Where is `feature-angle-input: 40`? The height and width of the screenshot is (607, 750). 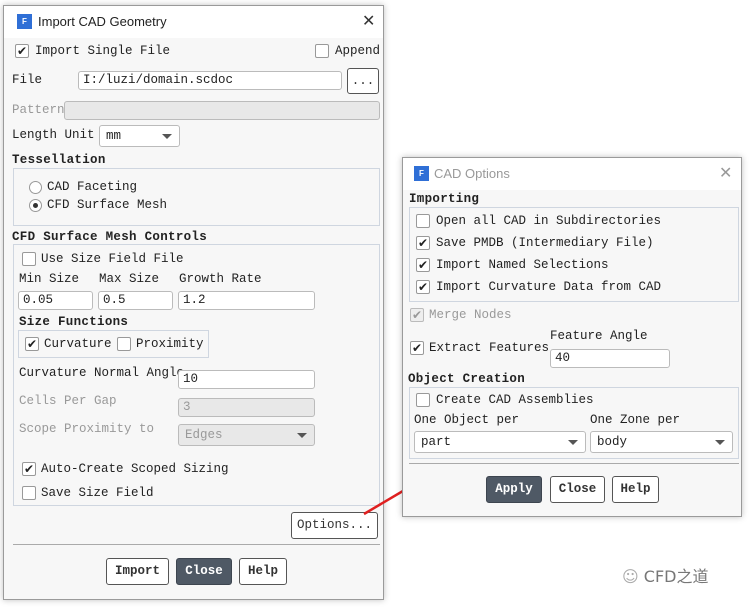
feature-angle-input: 40 is located at coordinates (610, 358).